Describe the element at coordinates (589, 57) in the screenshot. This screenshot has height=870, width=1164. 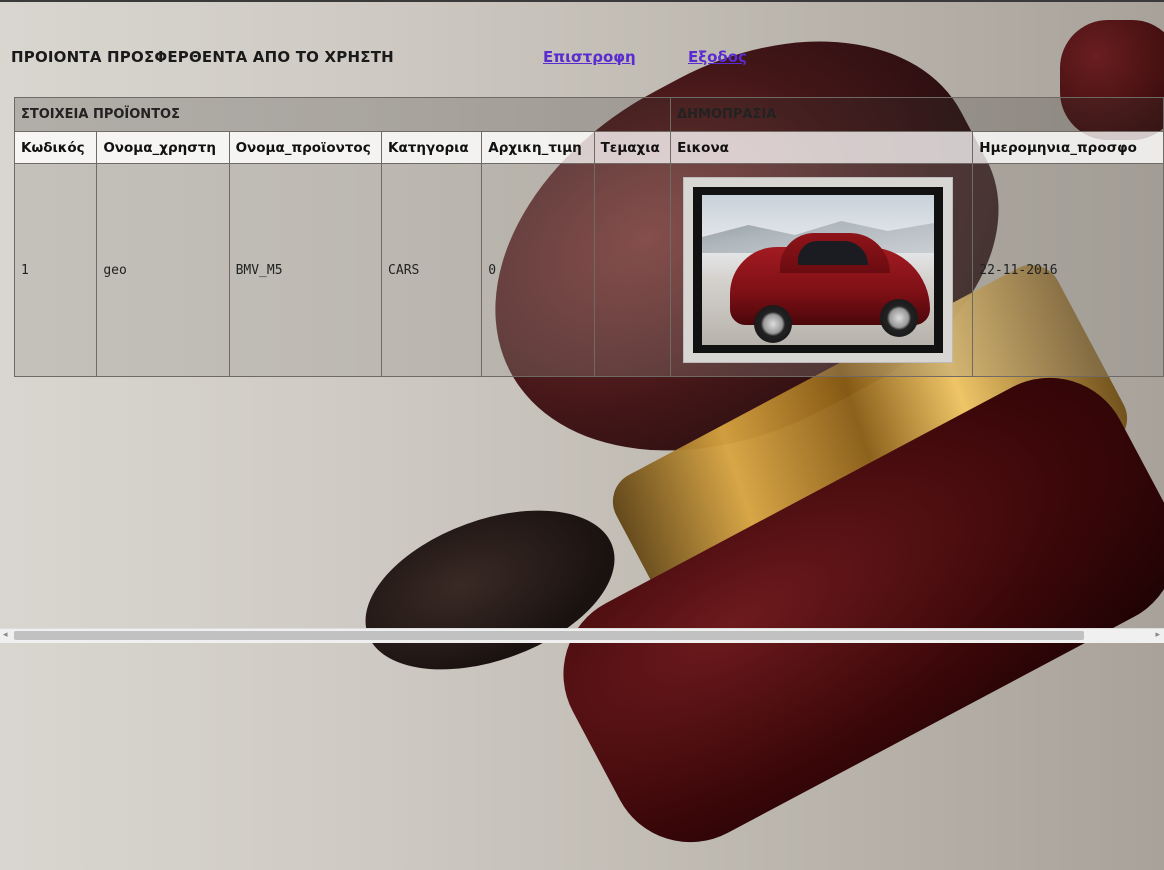
I see `back-link: Επιστροφη` at that location.